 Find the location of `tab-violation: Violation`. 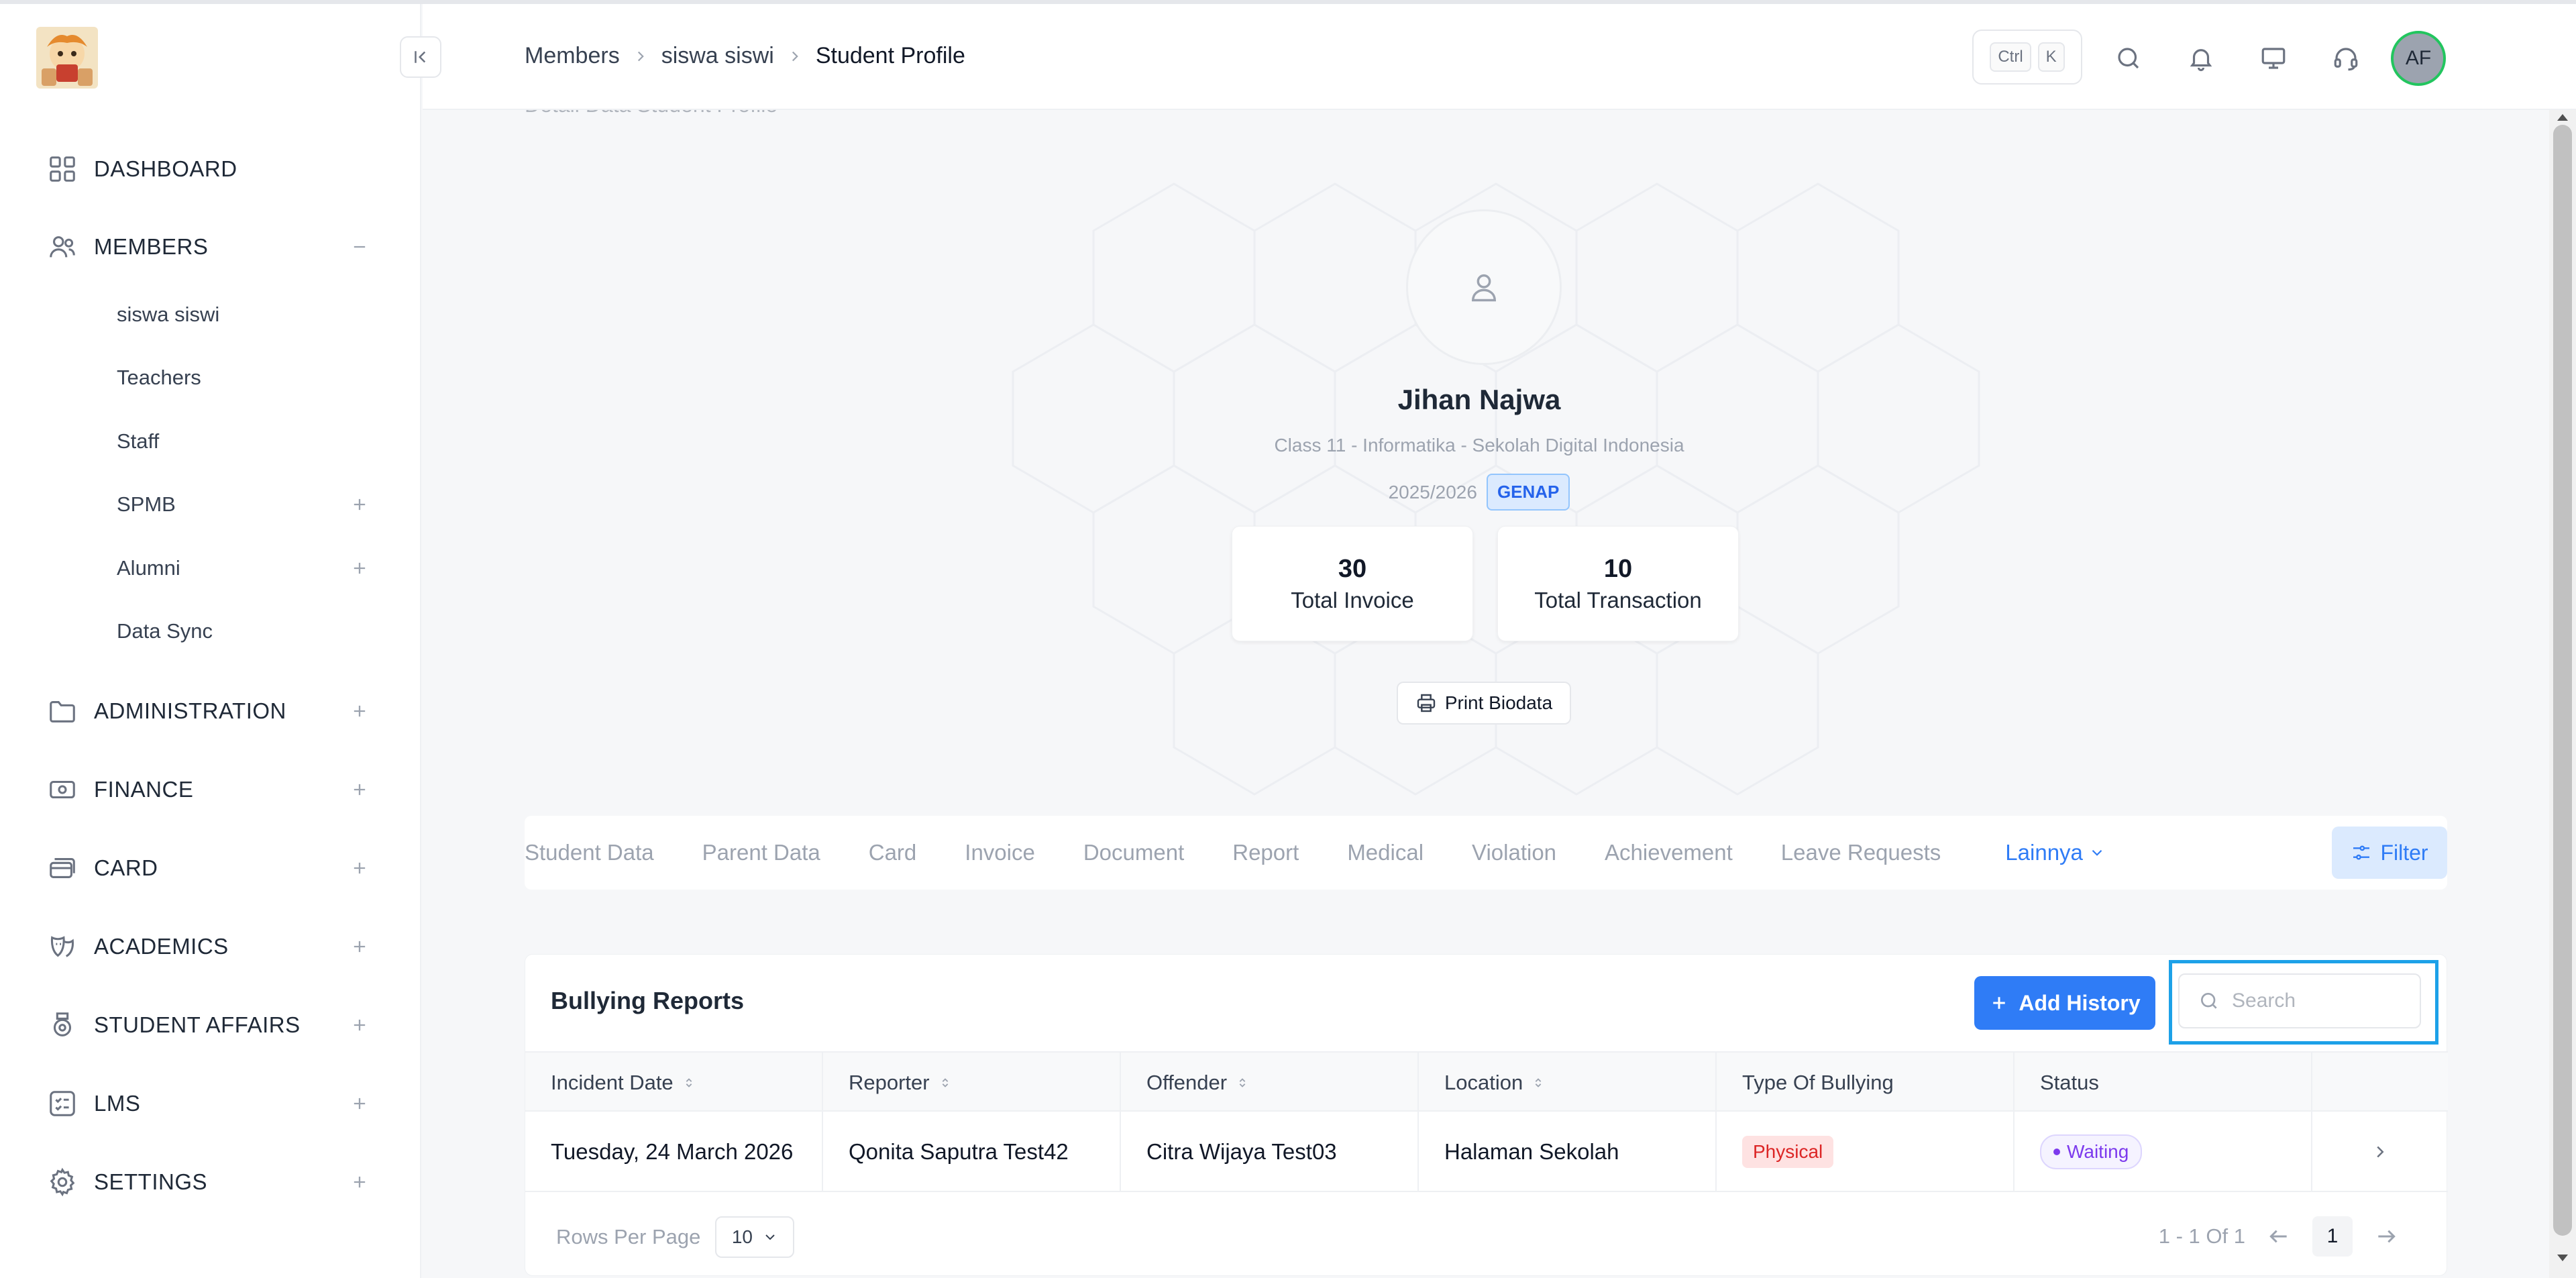

tab-violation: Violation is located at coordinates (1514, 852).